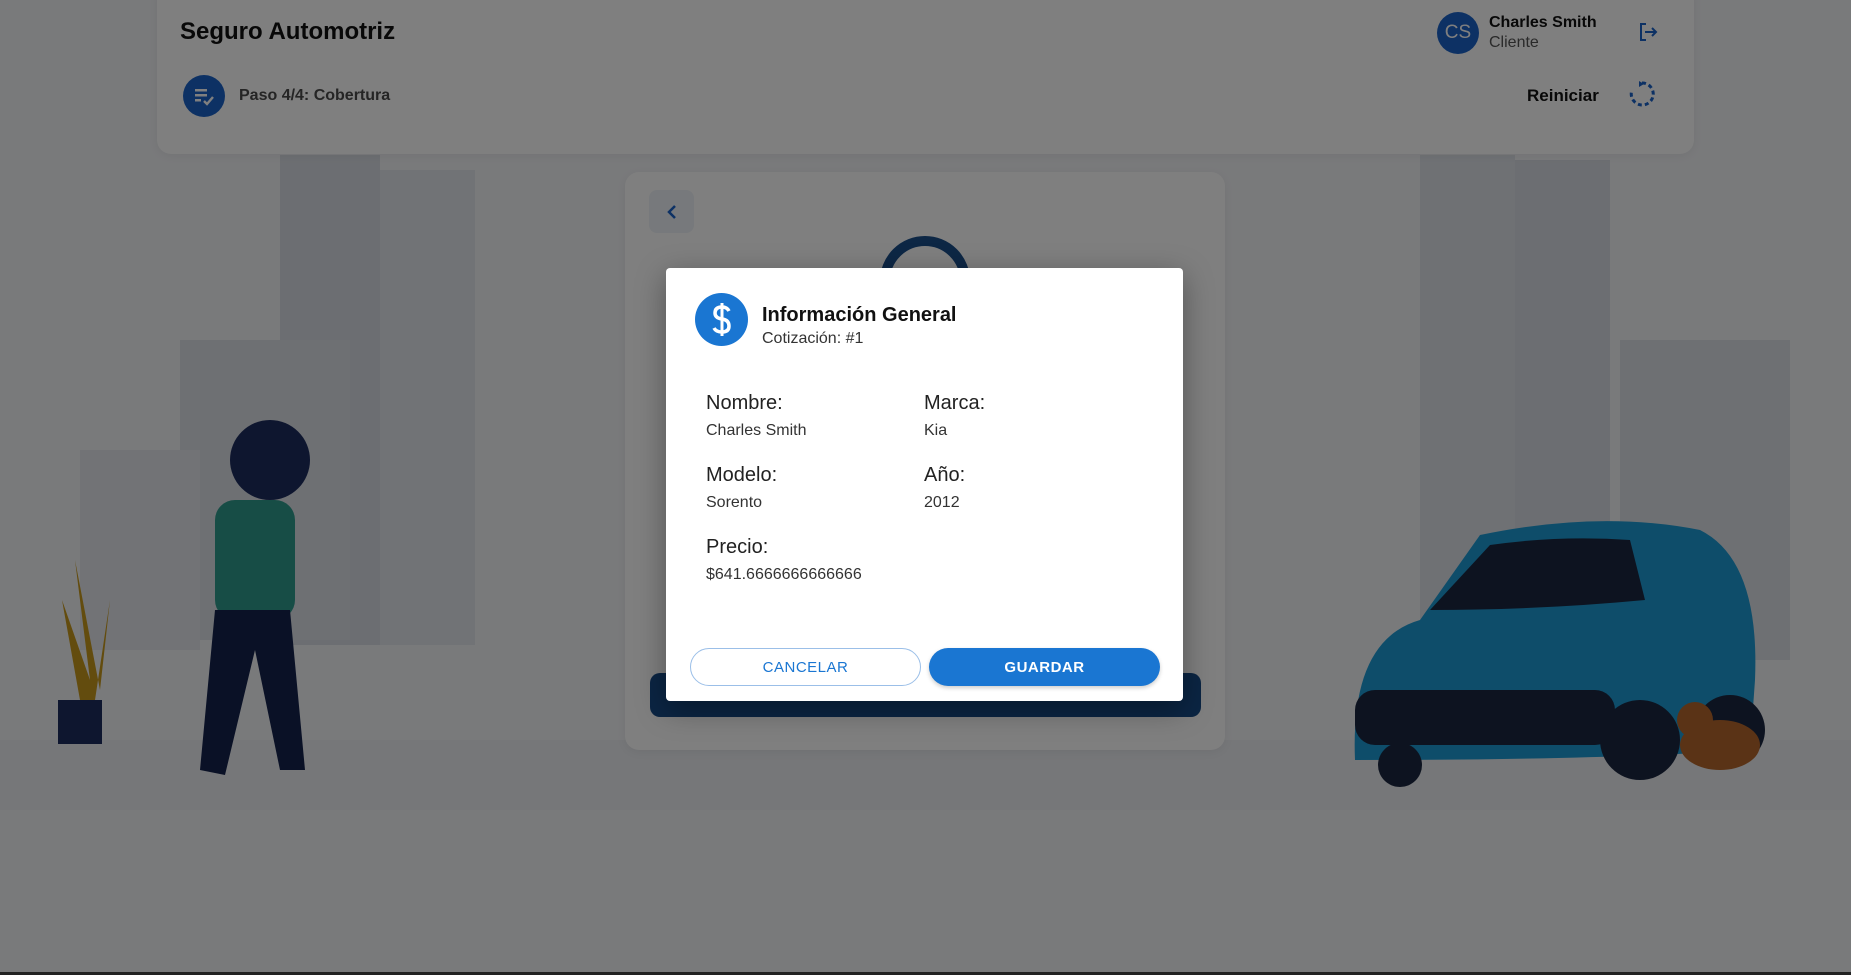 Image resolution: width=1851 pixels, height=975 pixels. Describe the element at coordinates (859, 315) in the screenshot. I see `modal-title: Información General` at that location.